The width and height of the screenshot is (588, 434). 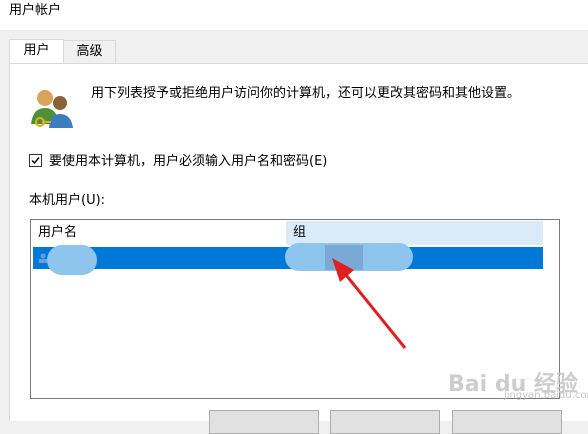 I want to click on column-header-group-label: 组, so click(x=300, y=232).